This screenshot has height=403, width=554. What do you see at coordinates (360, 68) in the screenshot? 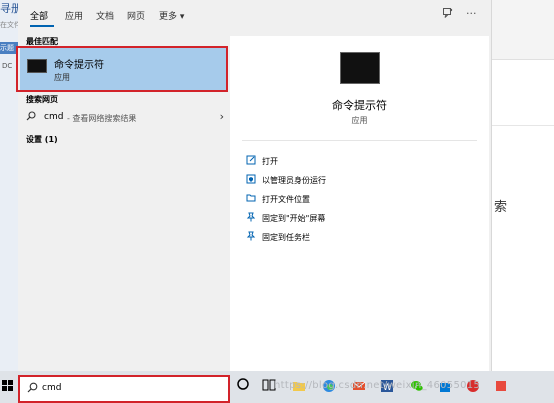
I see `cmd-large-icon` at bounding box center [360, 68].